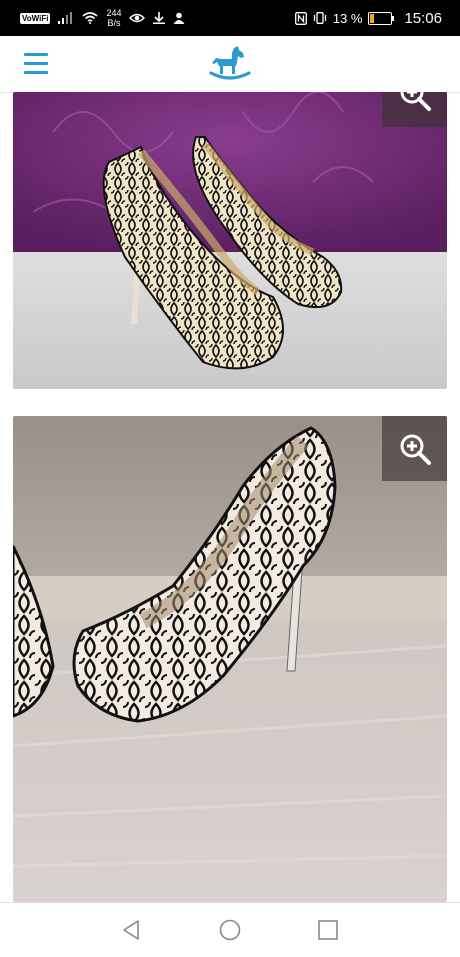 The height and width of the screenshot is (957, 460). Describe the element at coordinates (131, 930) in the screenshot. I see `back-triangle-icon` at that location.